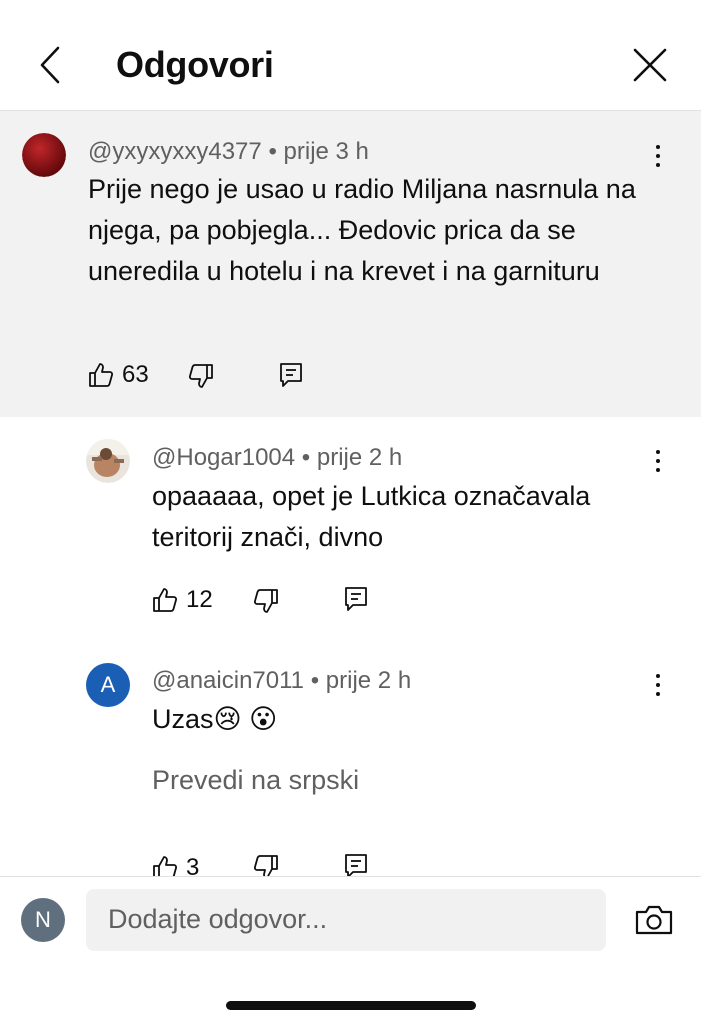 This screenshot has width=701, height=1025. I want to click on back-button, so click(51, 65).